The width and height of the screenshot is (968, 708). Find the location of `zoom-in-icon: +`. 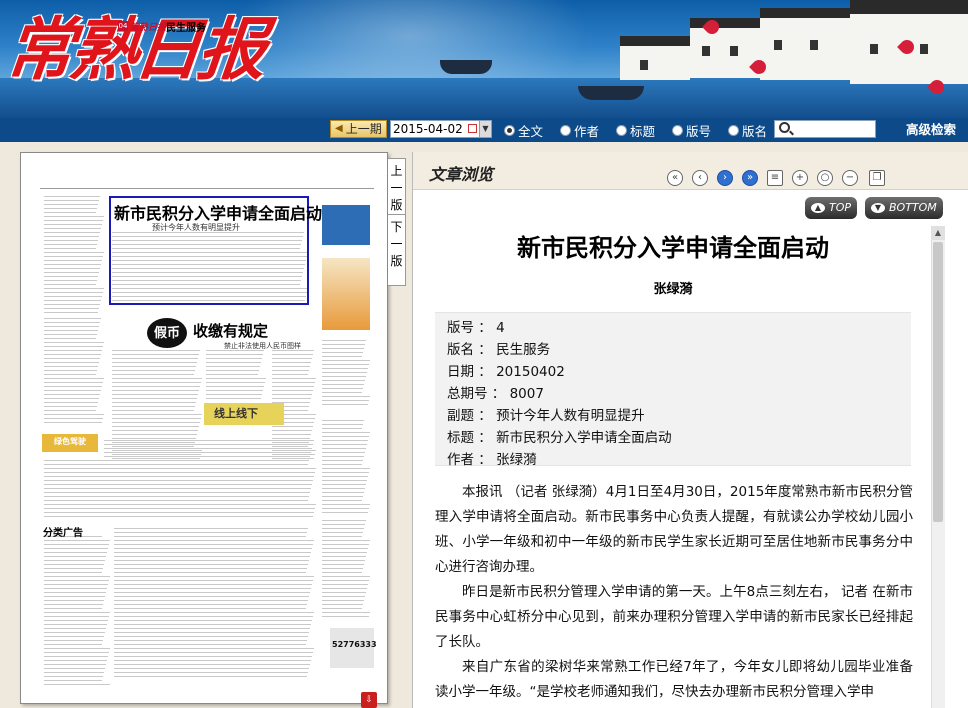

zoom-in-icon: + is located at coordinates (800, 178).